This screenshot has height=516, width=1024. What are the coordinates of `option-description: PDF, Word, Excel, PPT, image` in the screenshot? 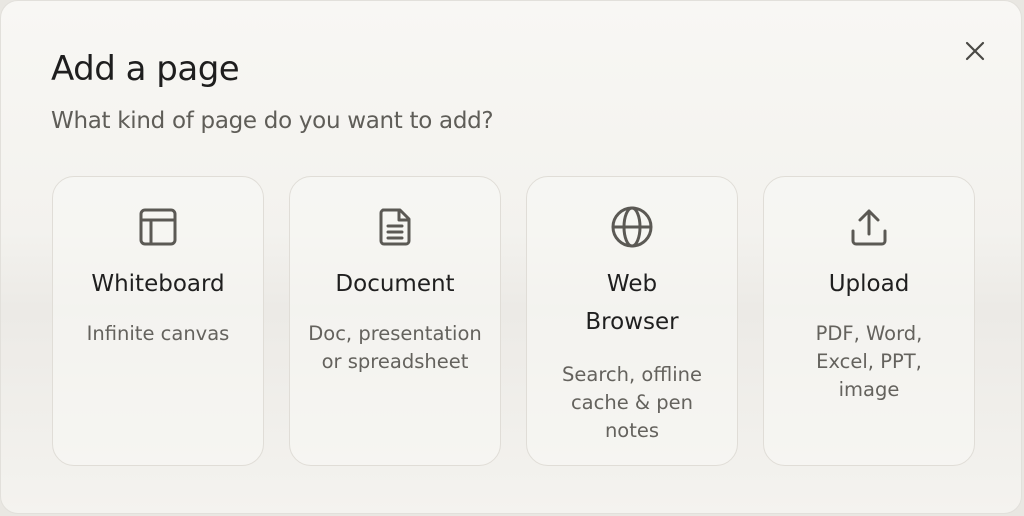 It's located at (869, 361).